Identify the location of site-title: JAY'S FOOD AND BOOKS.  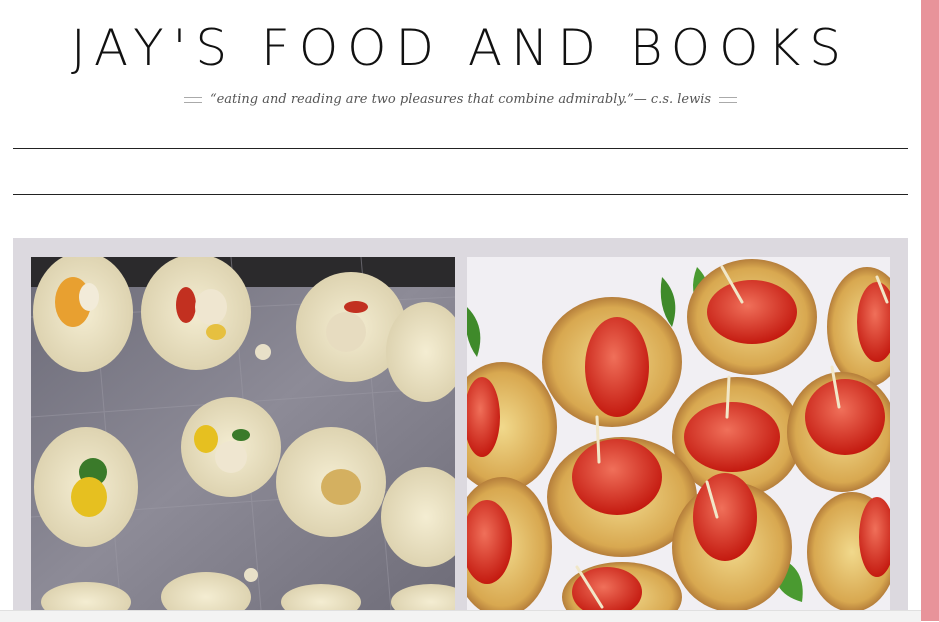
(460, 48).